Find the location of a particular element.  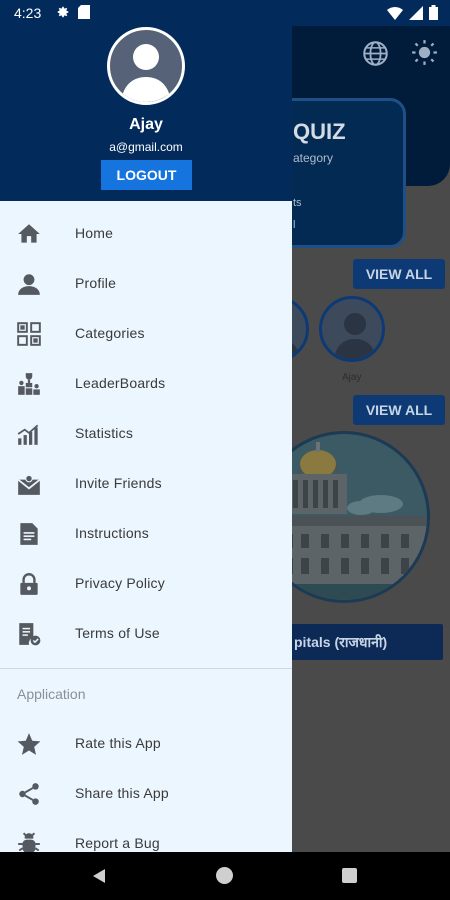

menu-item-instructions: Instructions is located at coordinates (146, 534).